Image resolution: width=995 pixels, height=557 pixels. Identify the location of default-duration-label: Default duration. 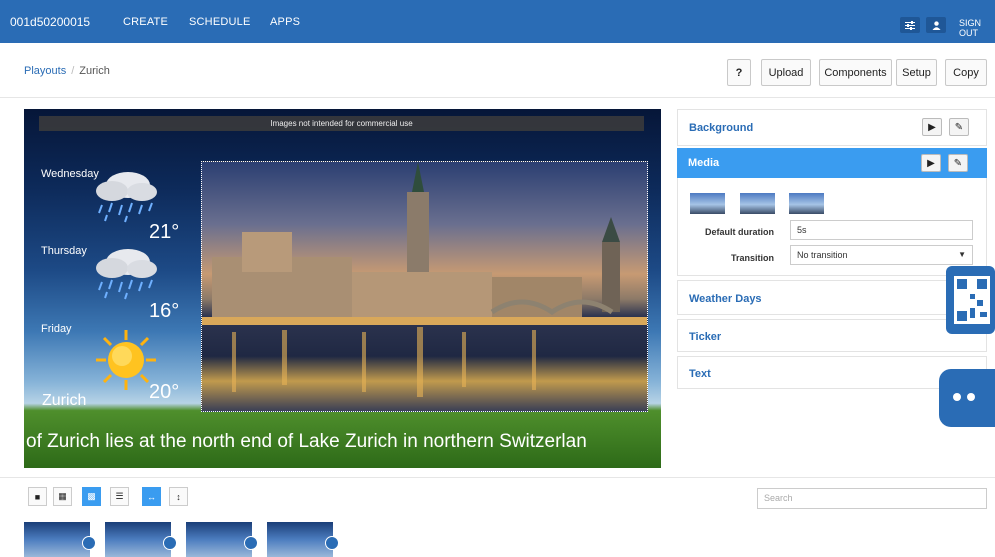
(739, 232).